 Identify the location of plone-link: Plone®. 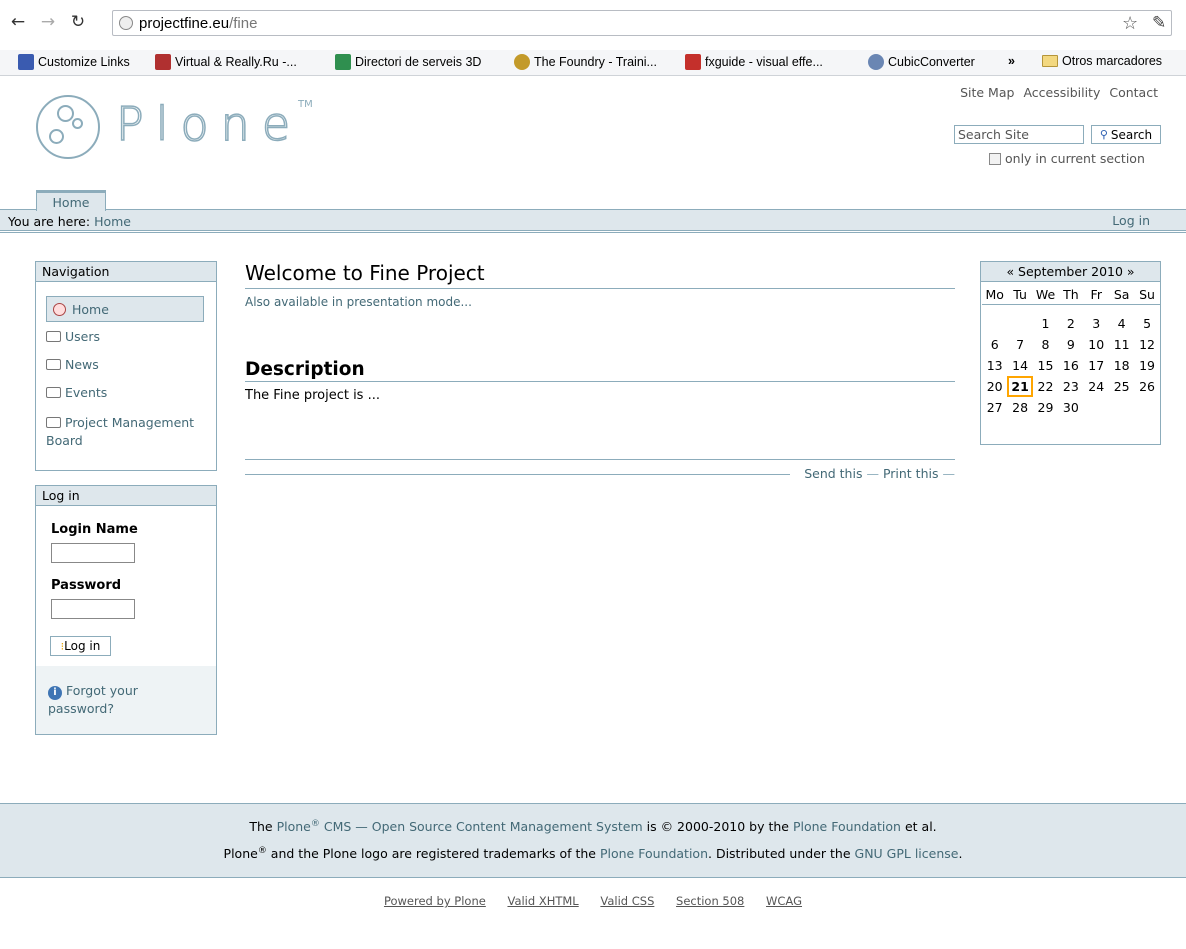
(298, 826).